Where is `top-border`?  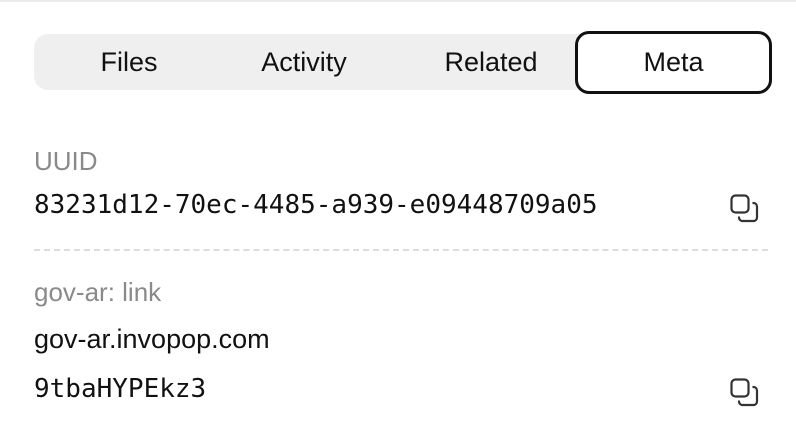 top-border is located at coordinates (398, 1).